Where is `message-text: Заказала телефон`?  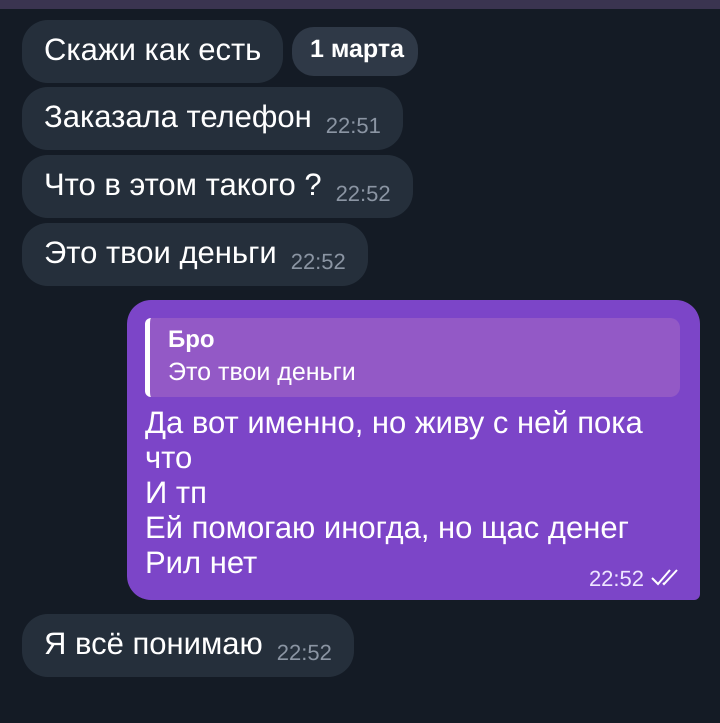 message-text: Заказала телефон is located at coordinates (178, 117).